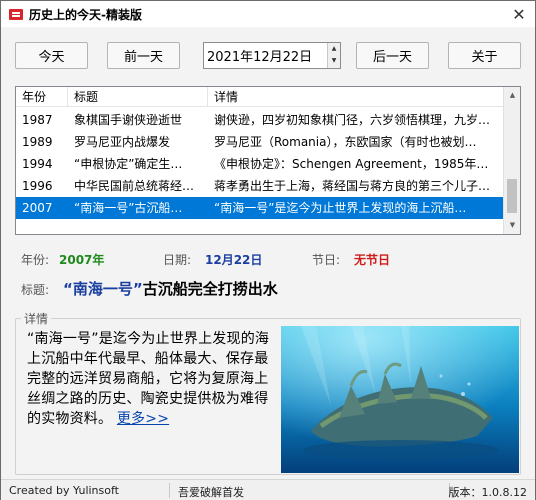 The width and height of the screenshot is (536, 500). I want to click on event-title-highlight: “南海一号”, so click(103, 289).